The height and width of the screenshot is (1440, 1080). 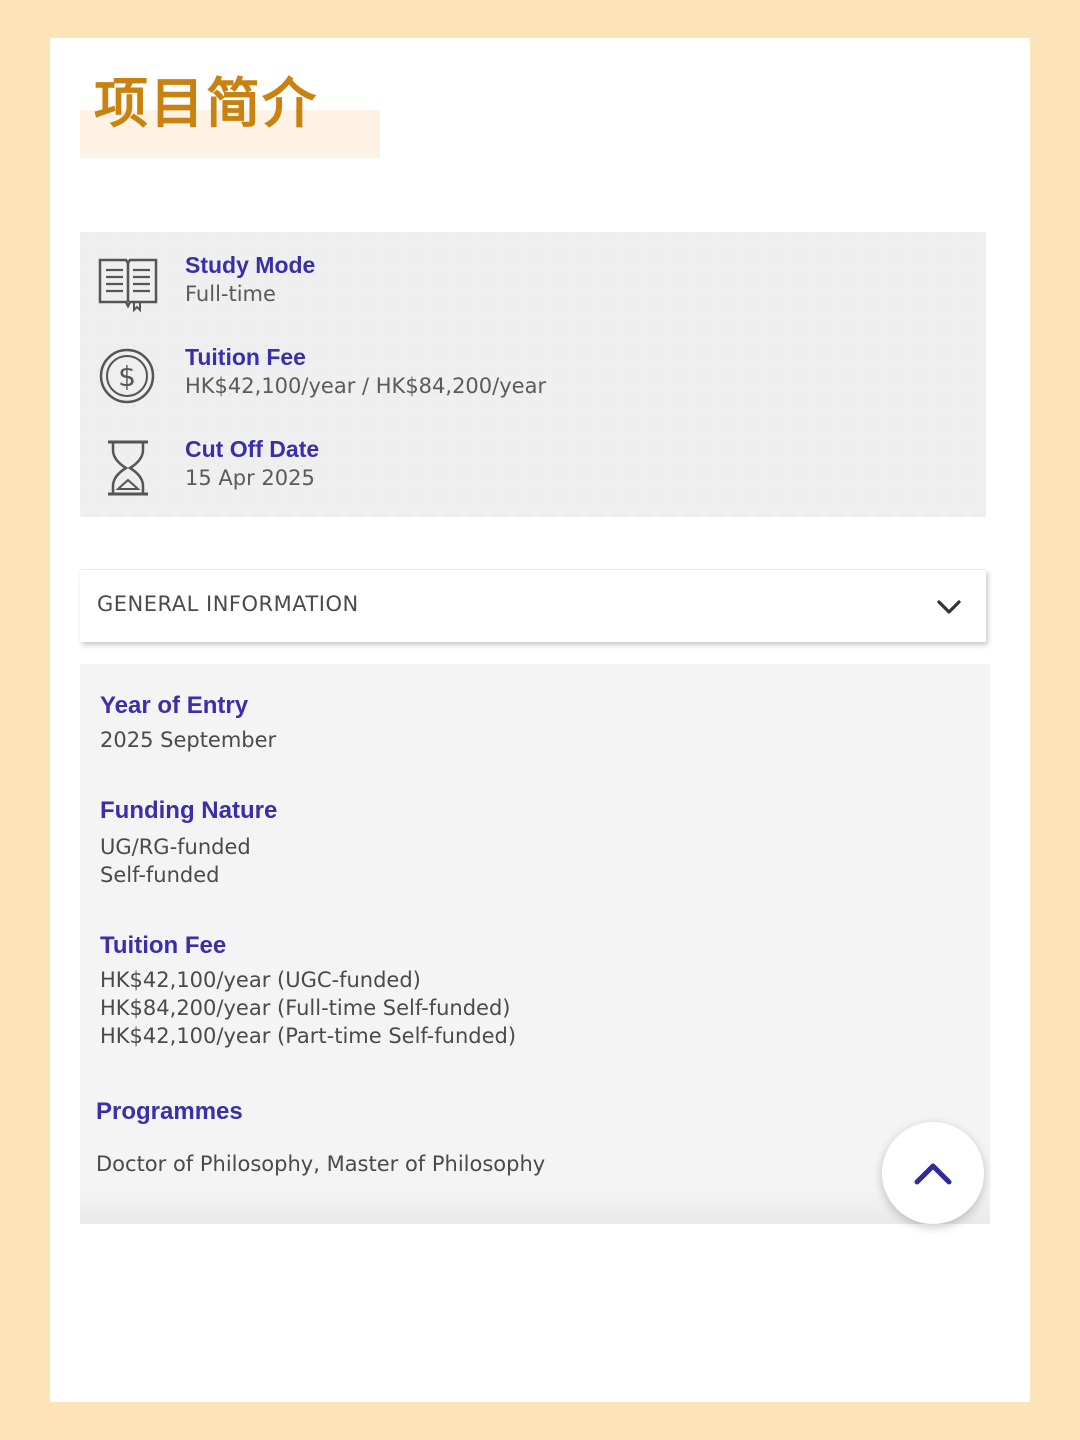 What do you see at coordinates (260, 980) in the screenshot?
I see `detail-value: HK$42,100/year (UGC-funded)` at bounding box center [260, 980].